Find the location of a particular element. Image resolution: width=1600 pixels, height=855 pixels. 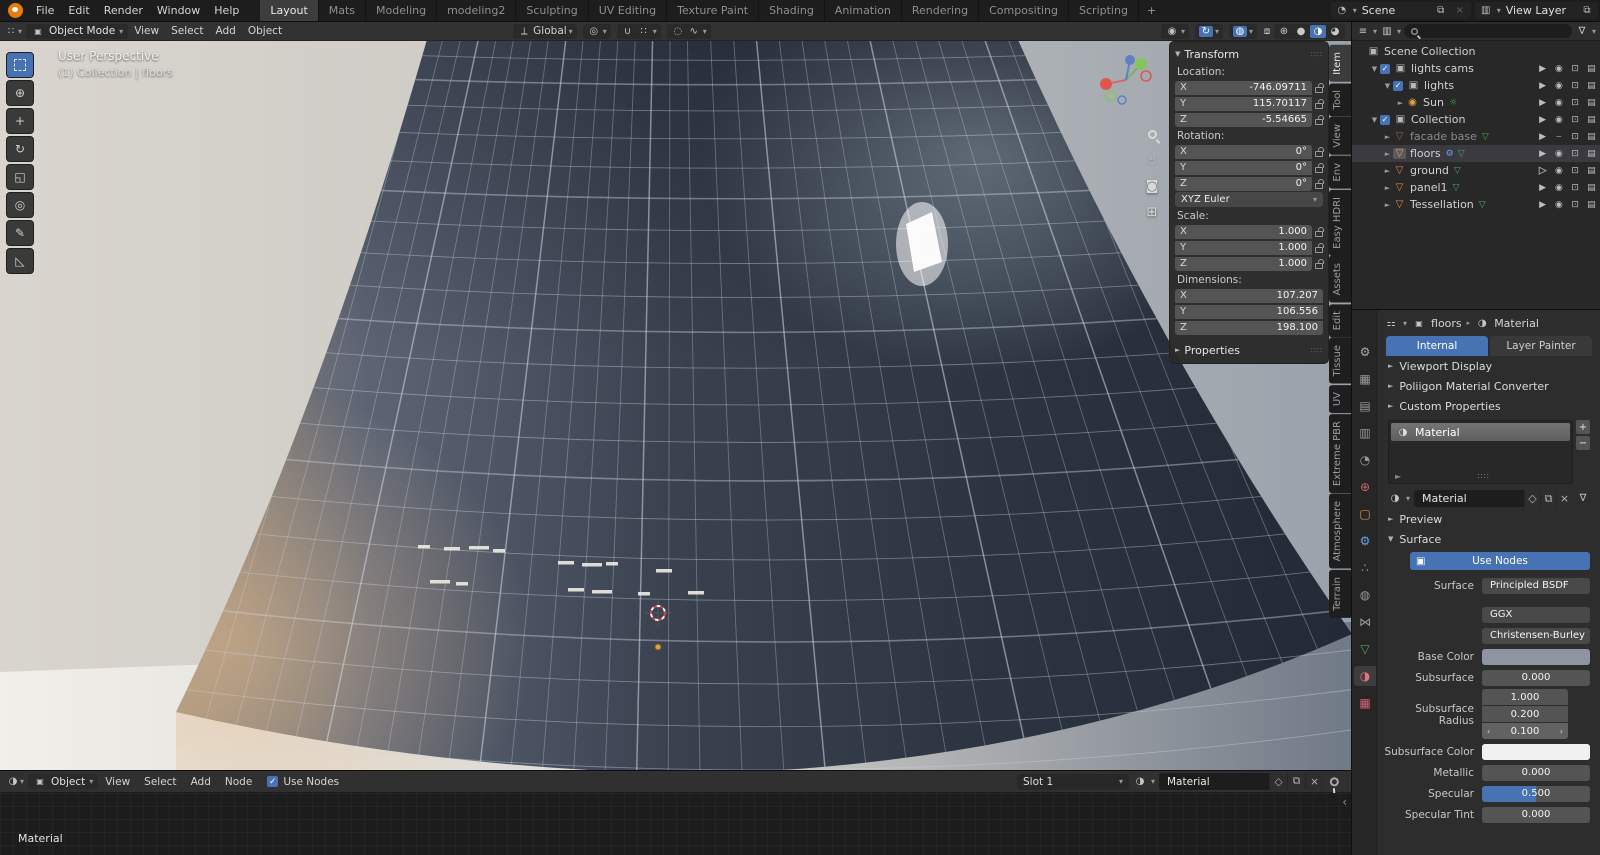

outliner-row-sun: ► ◉ Sun ☼ ▶ ◉ ⊡ ▤ is located at coordinates (1476, 102).